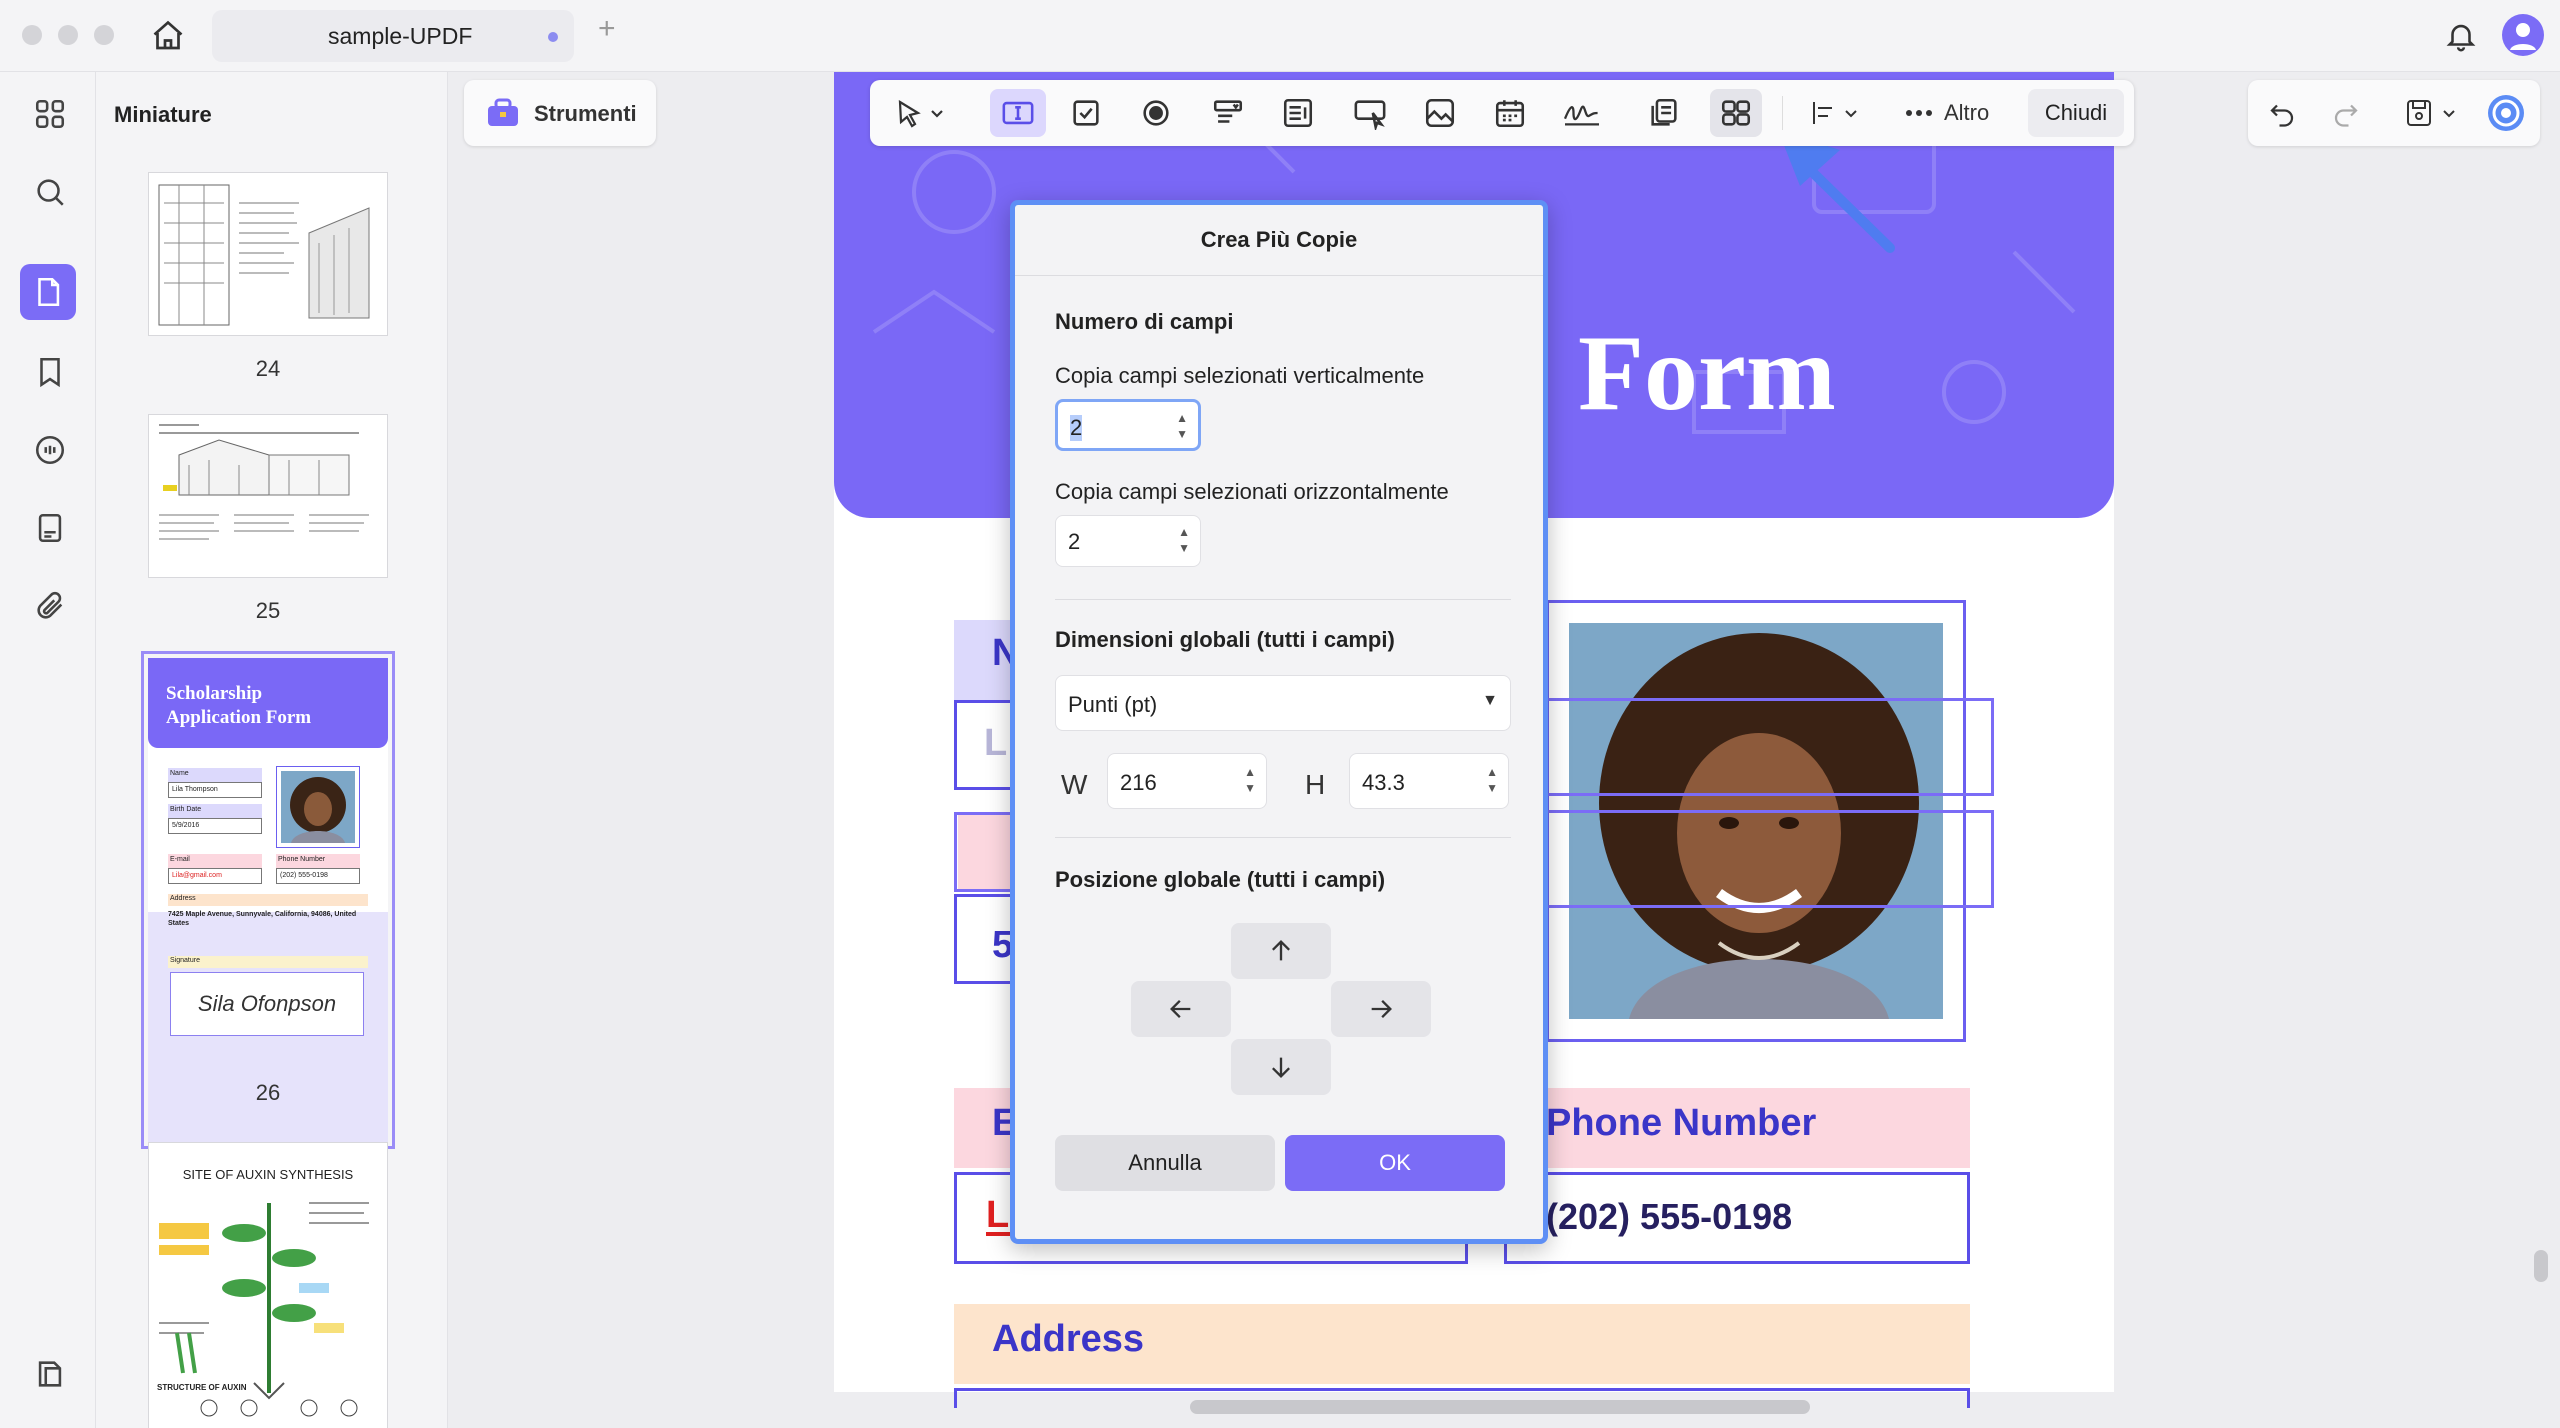 The height and width of the screenshot is (1428, 2560). Describe the element at coordinates (1395, 1163) in the screenshot. I see `ok-button: OK` at that location.